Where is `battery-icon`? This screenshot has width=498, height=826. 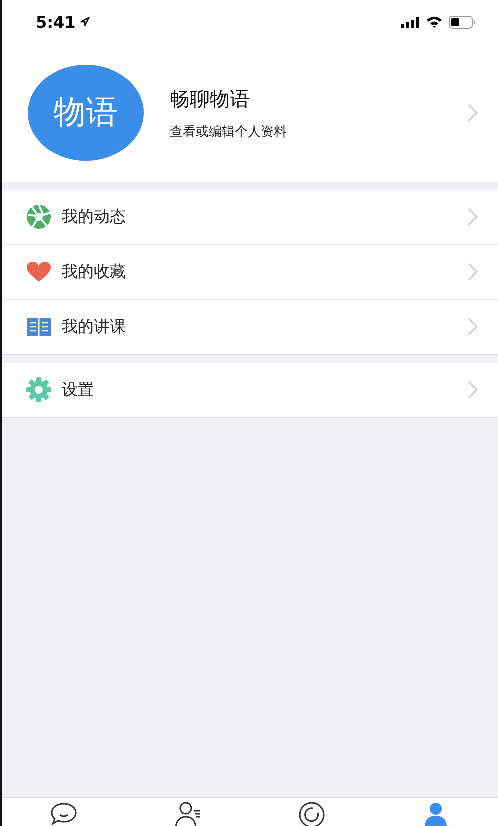
battery-icon is located at coordinates (462, 22).